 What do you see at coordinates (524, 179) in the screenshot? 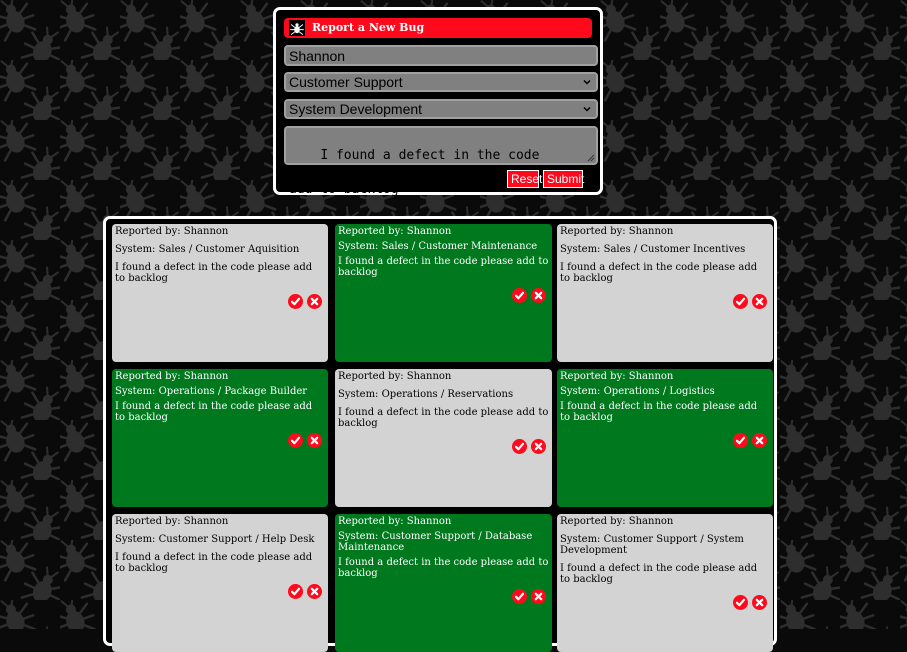
I see `reset-button: Reset` at bounding box center [524, 179].